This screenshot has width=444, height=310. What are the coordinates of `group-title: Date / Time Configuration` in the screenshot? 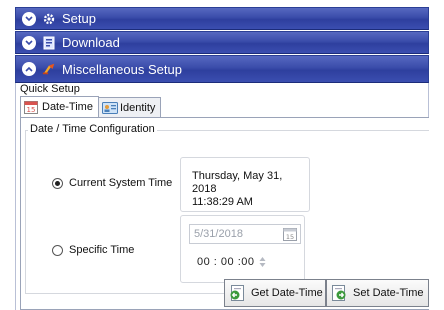 It's located at (92, 129).